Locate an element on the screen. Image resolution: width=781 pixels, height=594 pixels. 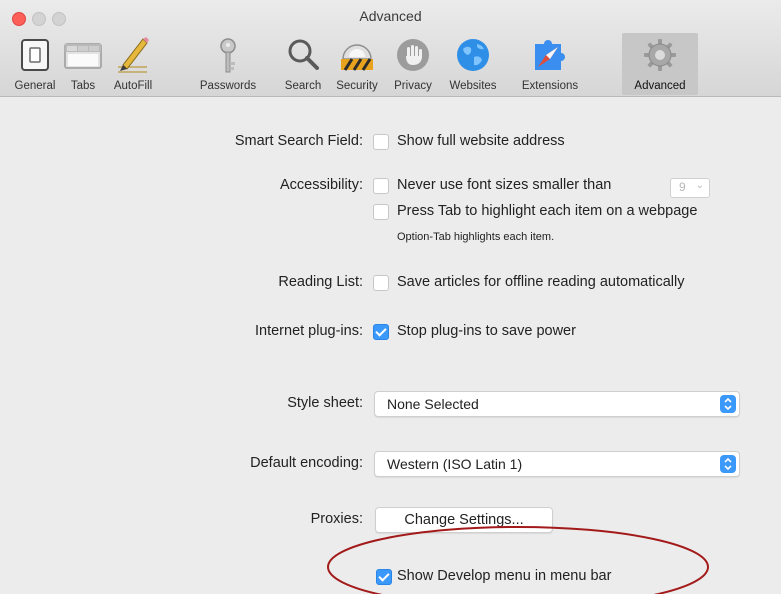
smart-search-label: Smart Search Field: is located at coordinates (298, 141).